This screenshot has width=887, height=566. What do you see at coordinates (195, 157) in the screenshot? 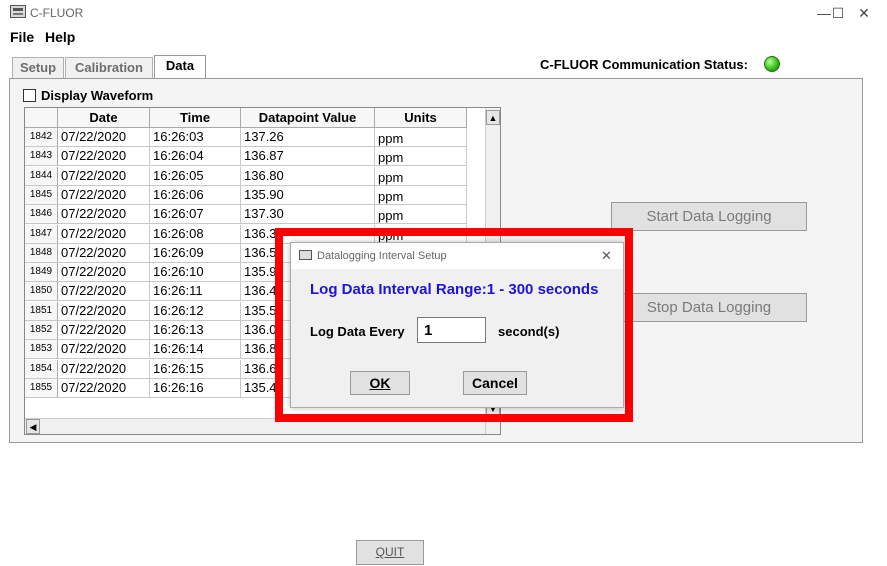
I see `cell-time: 16:26:04` at bounding box center [195, 157].